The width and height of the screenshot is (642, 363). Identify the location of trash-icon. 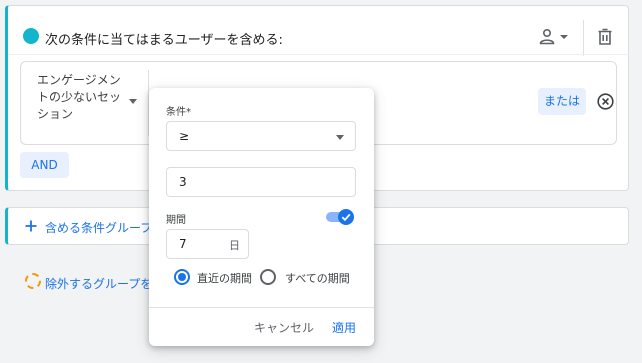
(605, 37).